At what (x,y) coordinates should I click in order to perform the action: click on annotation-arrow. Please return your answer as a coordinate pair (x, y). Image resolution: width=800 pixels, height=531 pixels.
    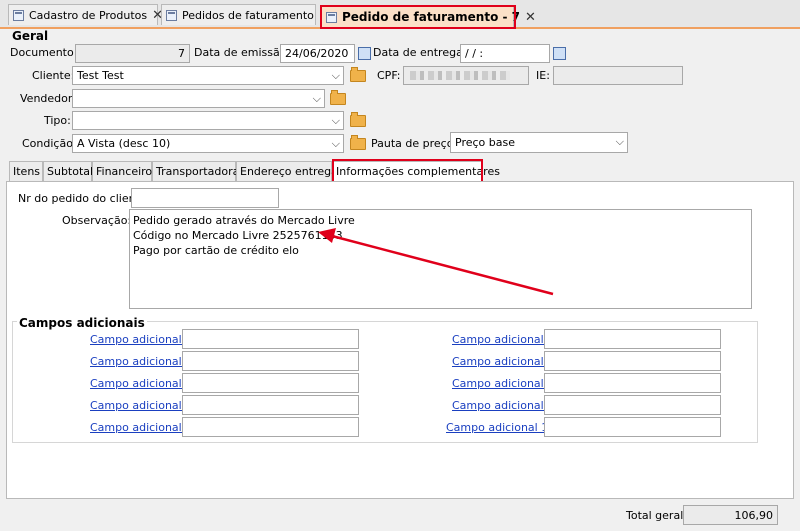
    Looking at the image, I should click on (436, 262).